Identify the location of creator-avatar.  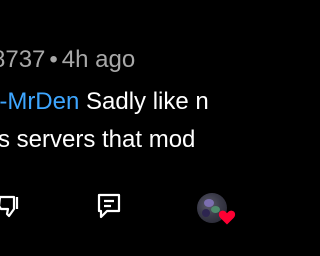
(216, 209).